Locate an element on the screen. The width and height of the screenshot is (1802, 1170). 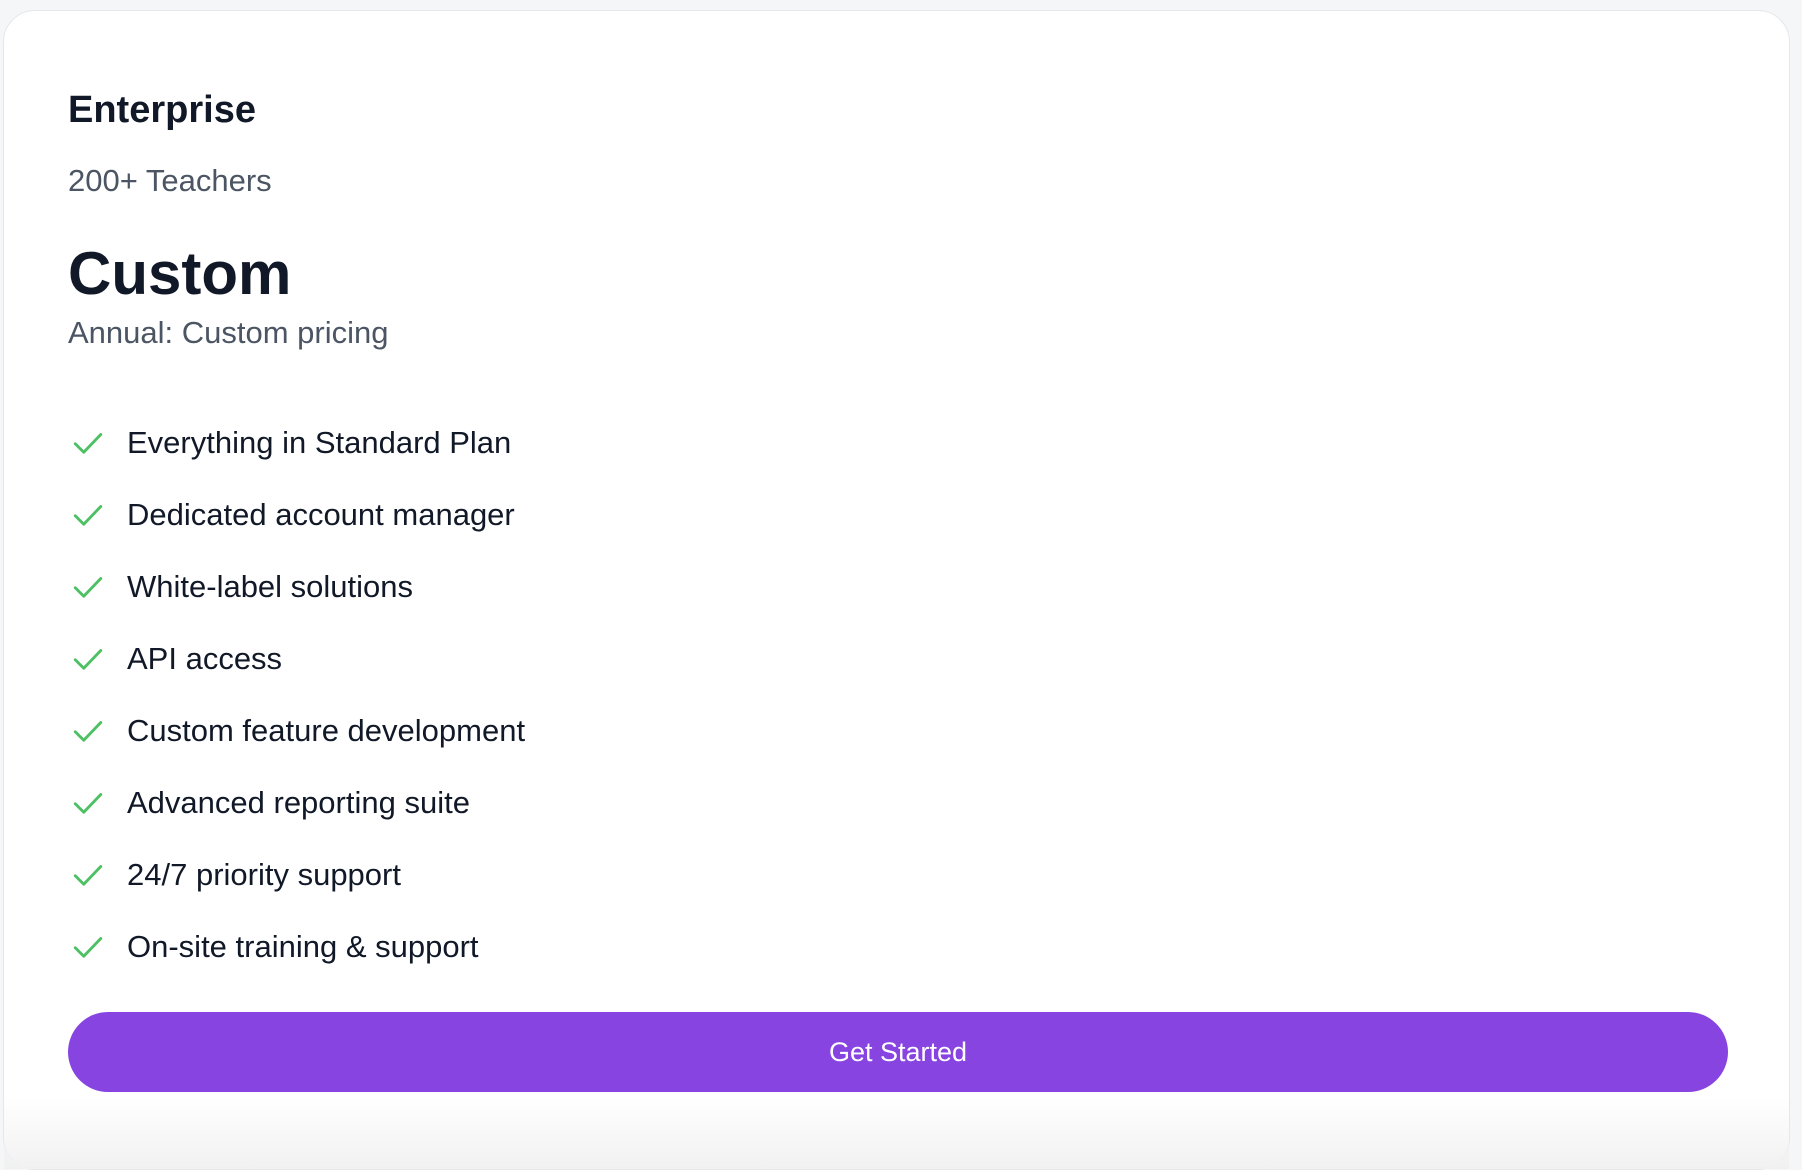
feature-item: On-site training & support is located at coordinates (296, 947).